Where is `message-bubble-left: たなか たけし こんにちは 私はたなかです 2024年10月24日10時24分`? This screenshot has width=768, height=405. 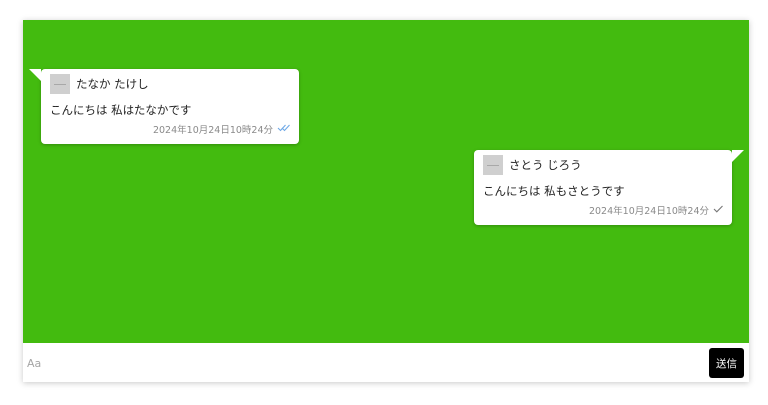 message-bubble-left: たなか たけし こんにちは 私はたなかです 2024年10月24日10時24分 is located at coordinates (164, 106).